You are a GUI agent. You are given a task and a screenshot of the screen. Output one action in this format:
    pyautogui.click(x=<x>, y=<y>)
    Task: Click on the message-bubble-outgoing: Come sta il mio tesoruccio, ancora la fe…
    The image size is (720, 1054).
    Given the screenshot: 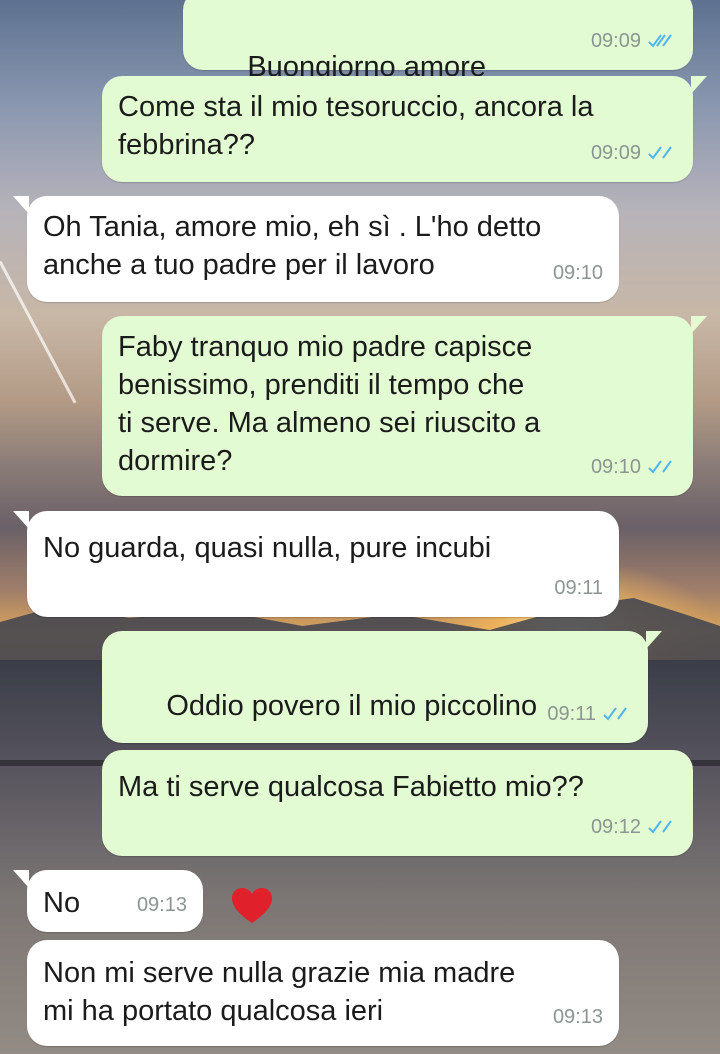 What is the action you would take?
    pyautogui.click(x=404, y=129)
    